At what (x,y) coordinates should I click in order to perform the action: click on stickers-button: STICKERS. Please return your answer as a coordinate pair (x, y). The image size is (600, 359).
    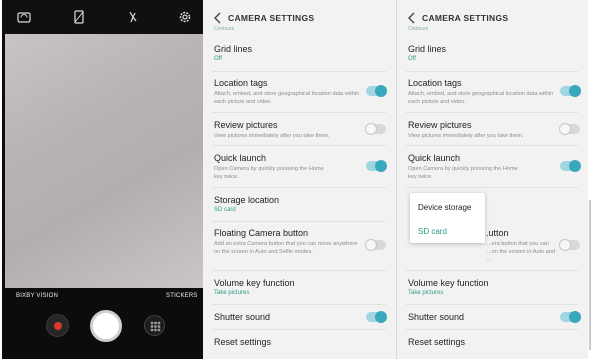
    Looking at the image, I should click on (182, 296).